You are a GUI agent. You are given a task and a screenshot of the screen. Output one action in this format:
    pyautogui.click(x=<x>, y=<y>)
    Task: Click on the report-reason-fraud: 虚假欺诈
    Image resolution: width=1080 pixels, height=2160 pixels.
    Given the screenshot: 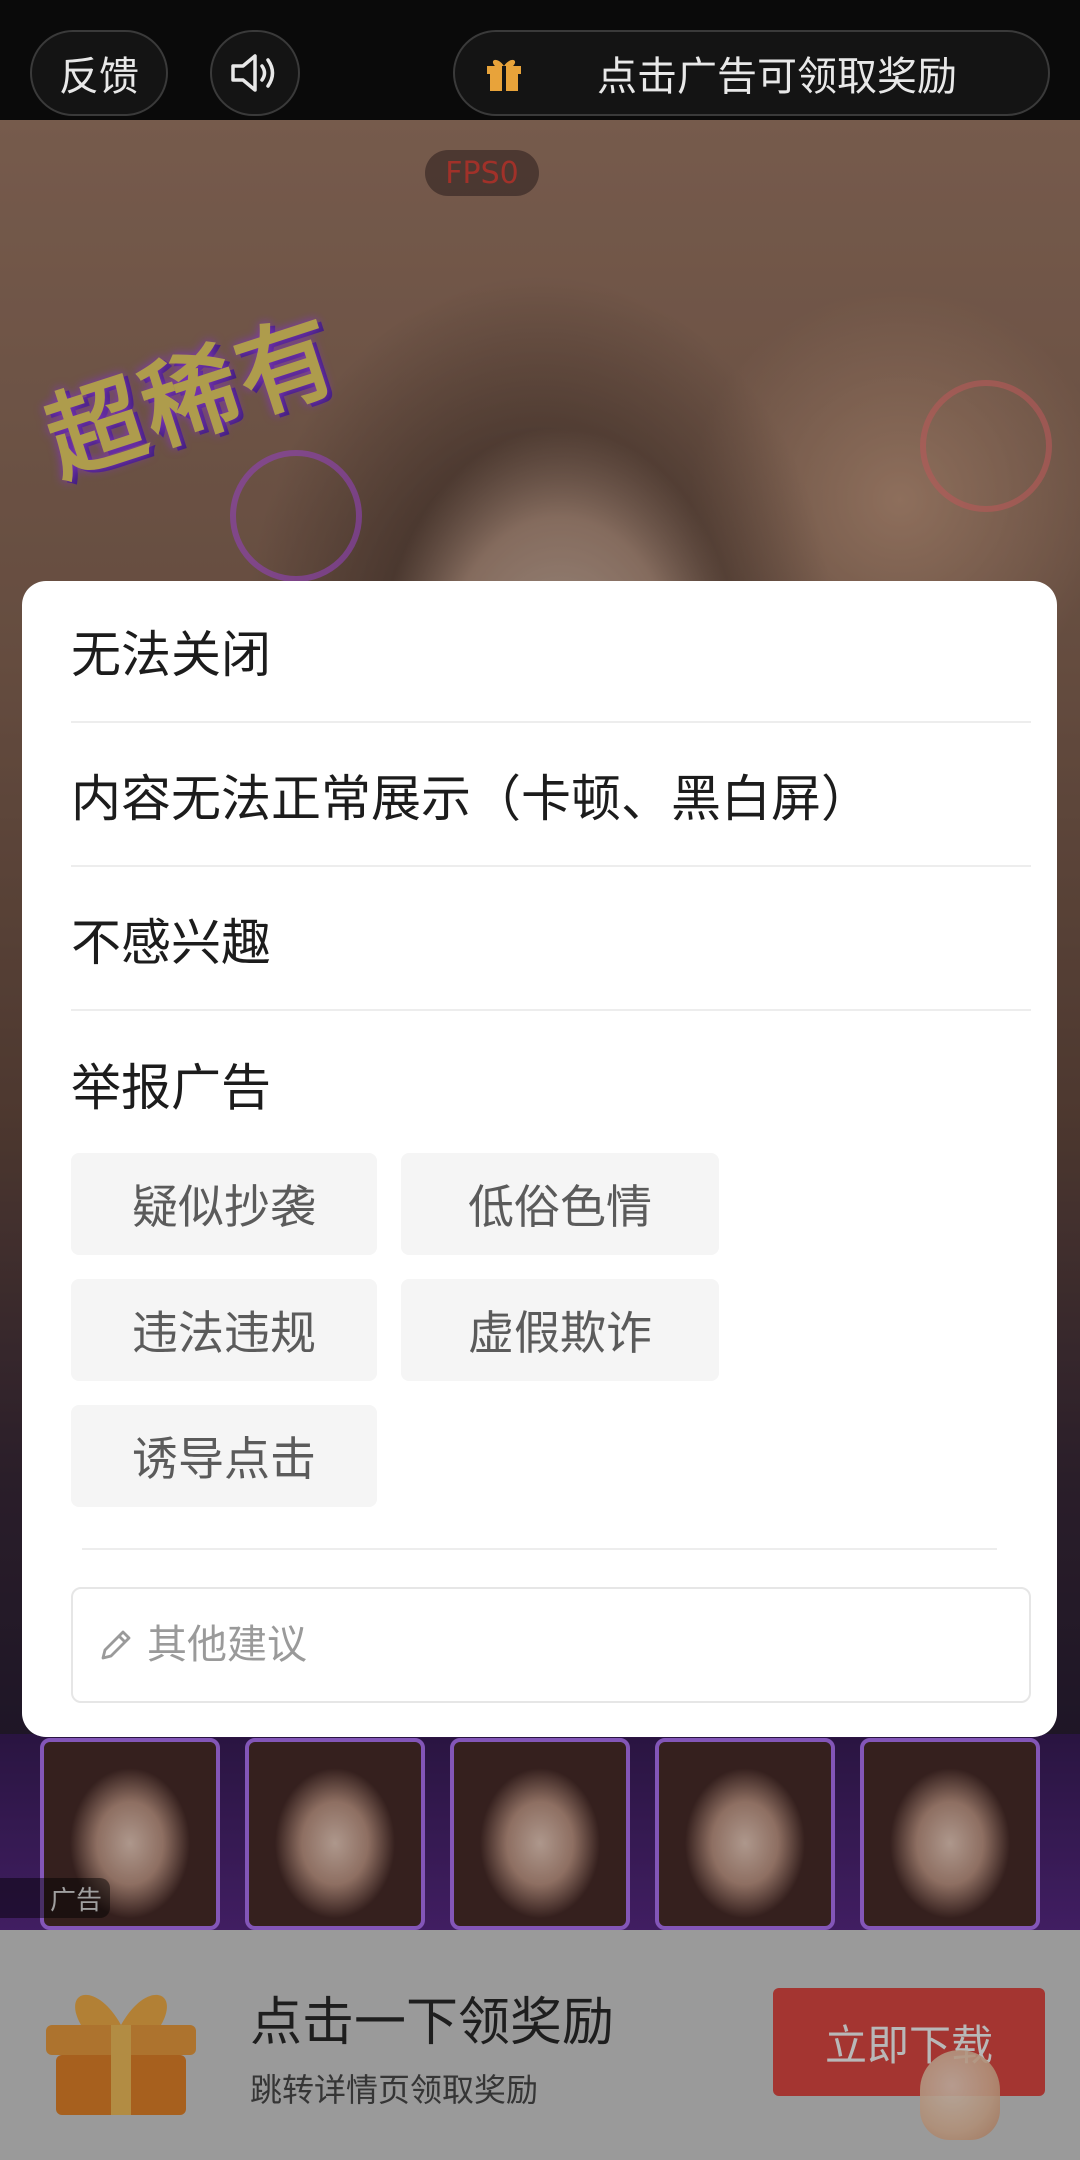 What is the action you would take?
    pyautogui.click(x=560, y=1330)
    